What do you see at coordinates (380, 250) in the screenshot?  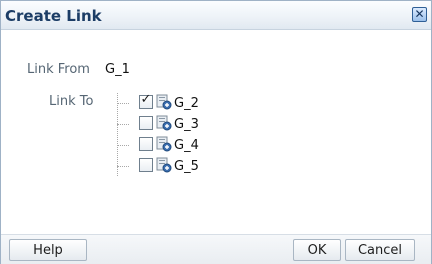 I see `cancel-button: Cancel` at bounding box center [380, 250].